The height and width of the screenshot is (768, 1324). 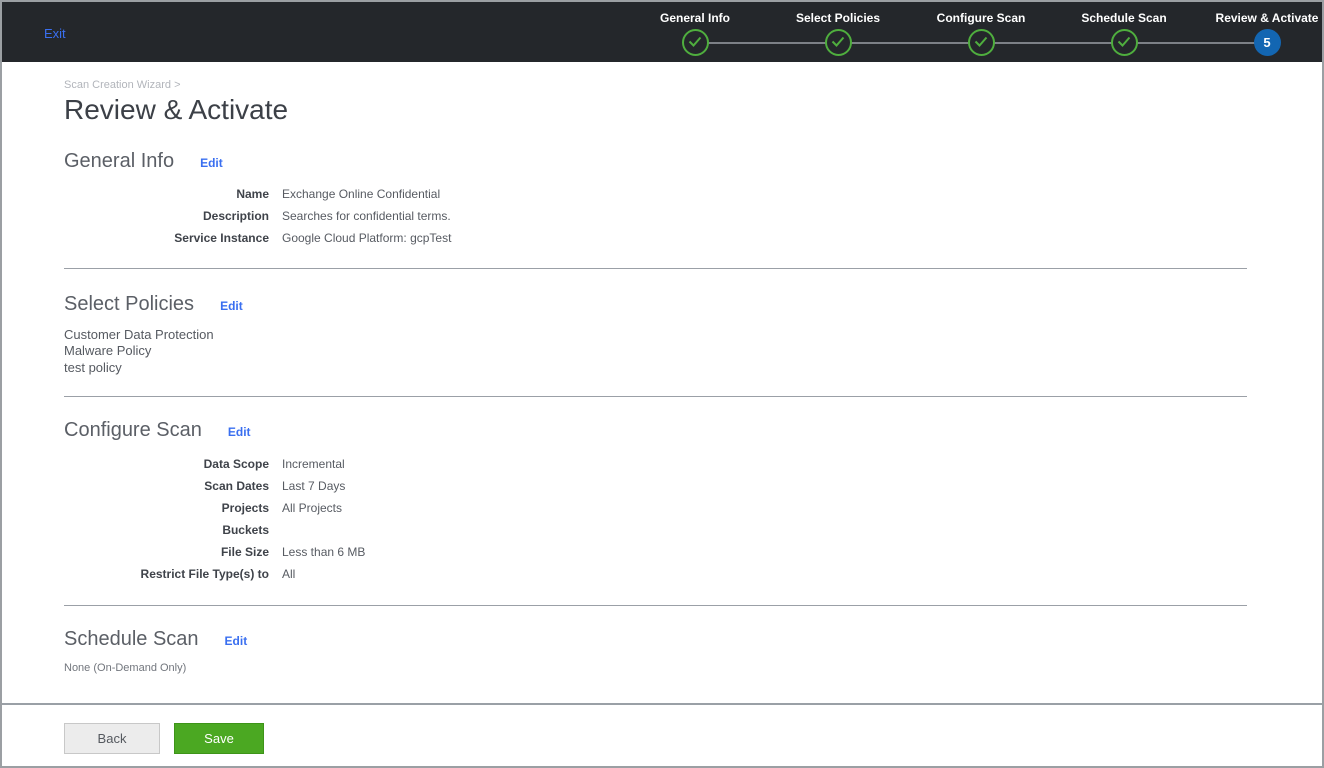 What do you see at coordinates (693, 77) in the screenshot?
I see `breadcrumb: Scan Creation Wizard >` at bounding box center [693, 77].